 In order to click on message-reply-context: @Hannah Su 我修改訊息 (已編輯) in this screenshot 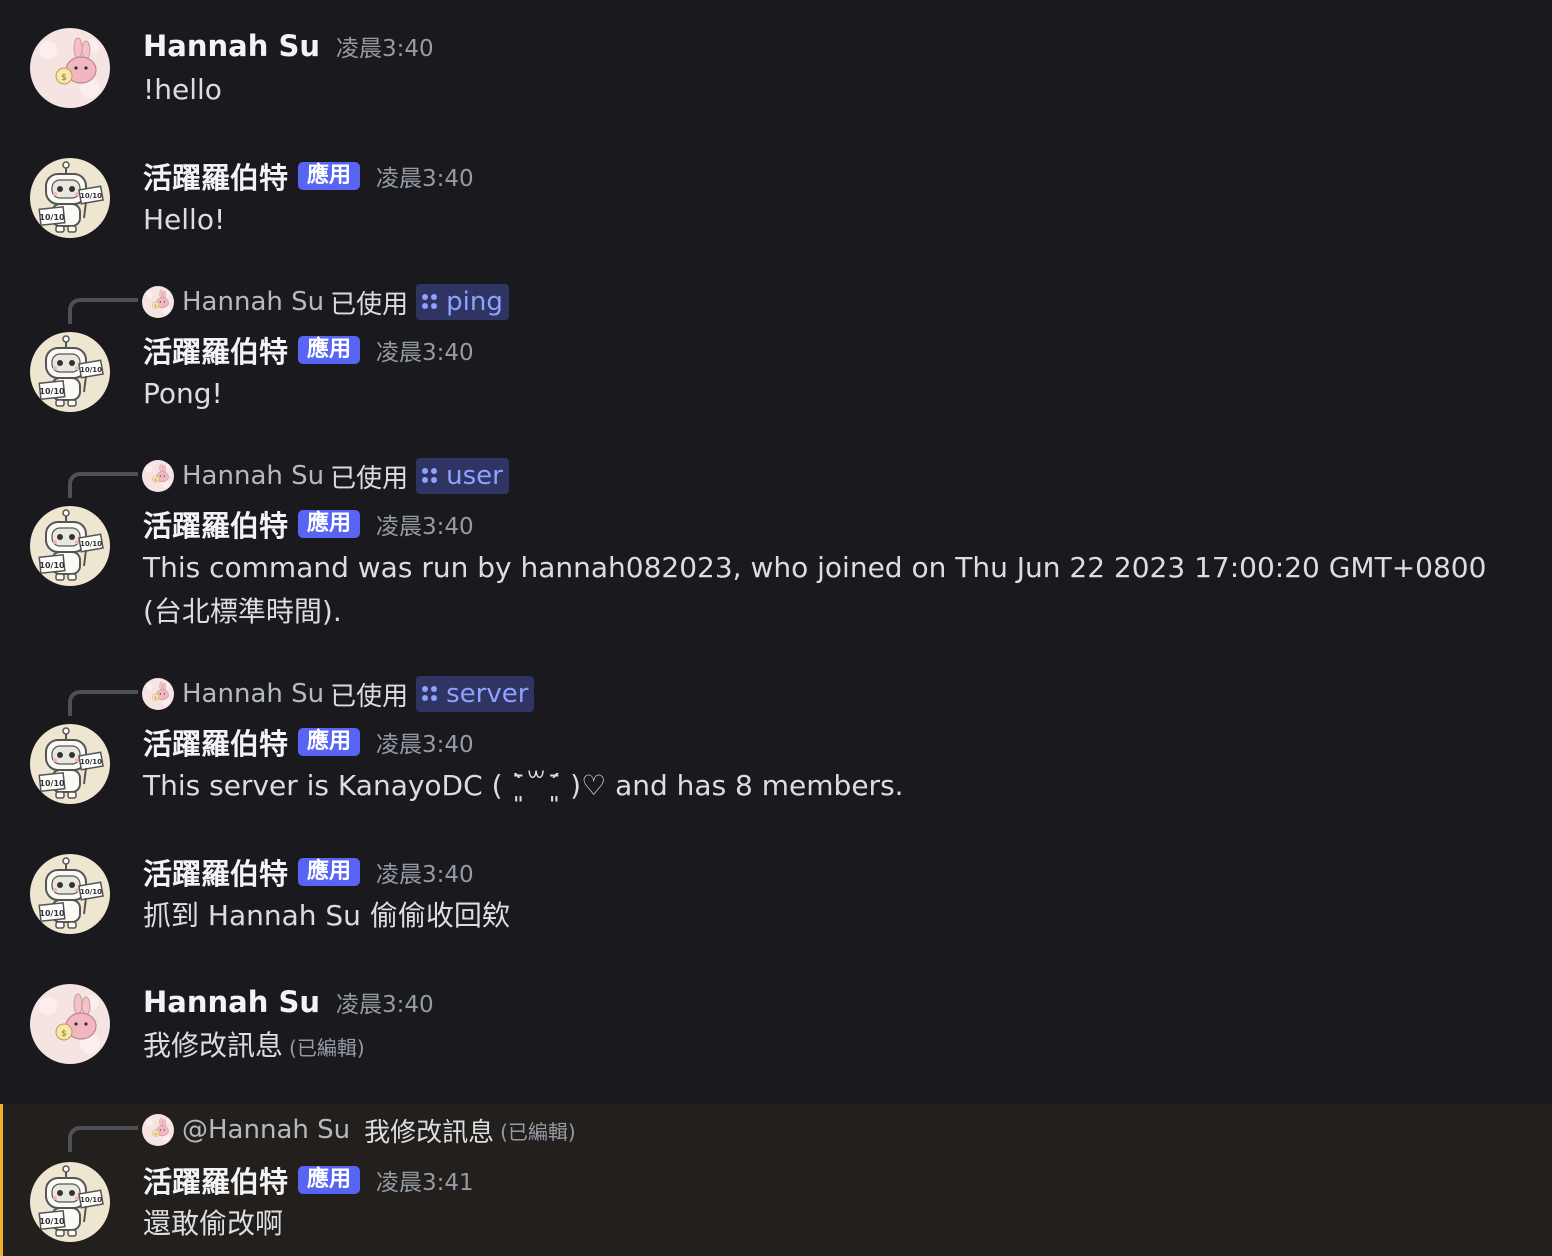, I will do `click(359, 1130)`.